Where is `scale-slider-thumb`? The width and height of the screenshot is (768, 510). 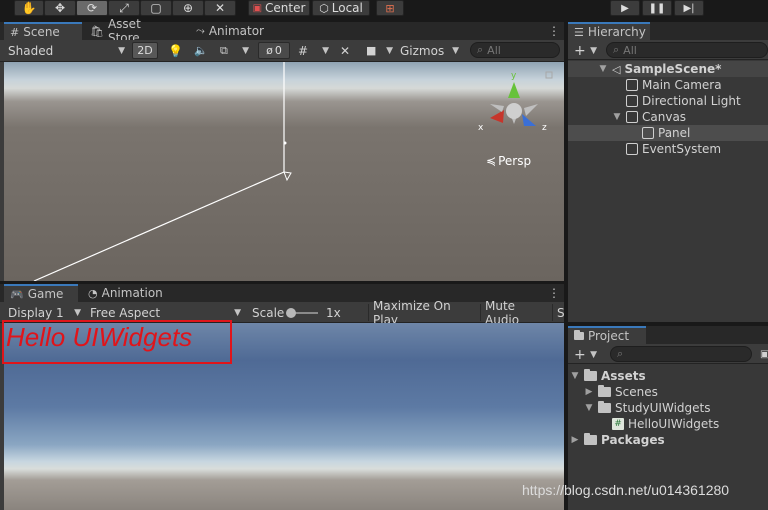 scale-slider-thumb is located at coordinates (291, 313).